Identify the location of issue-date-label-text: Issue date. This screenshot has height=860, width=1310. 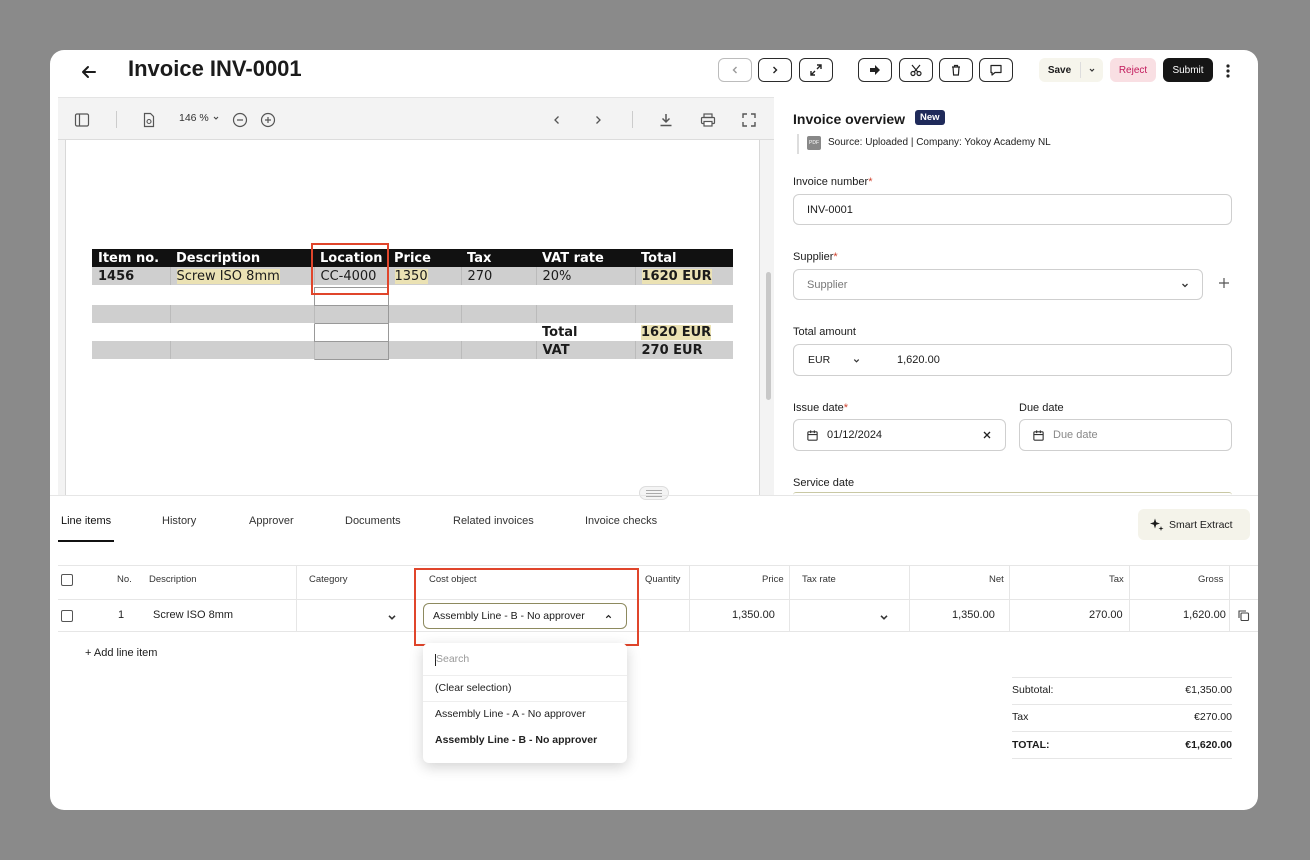
(818, 408).